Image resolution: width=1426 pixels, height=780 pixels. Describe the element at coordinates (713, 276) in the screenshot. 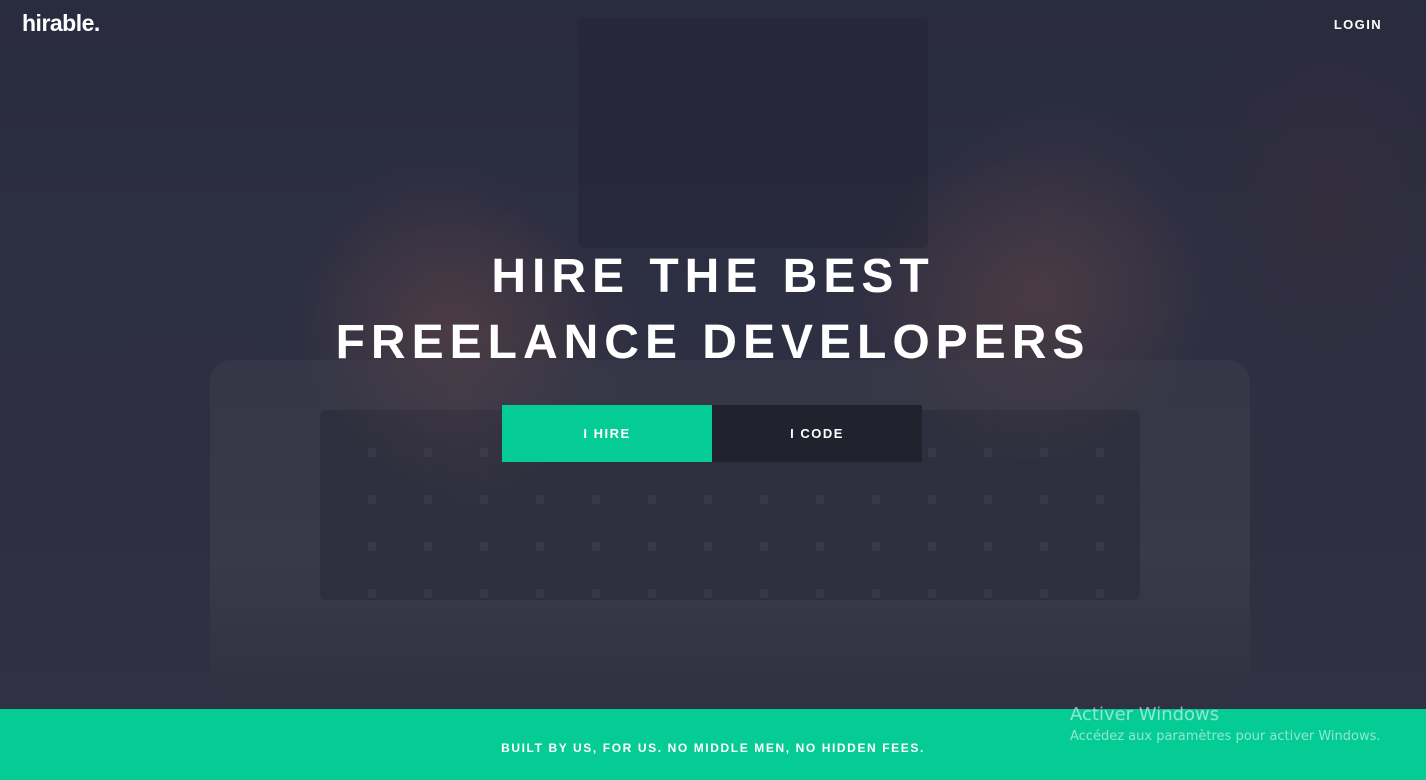

I see `headline-line-1: HIRE THE BEST` at that location.